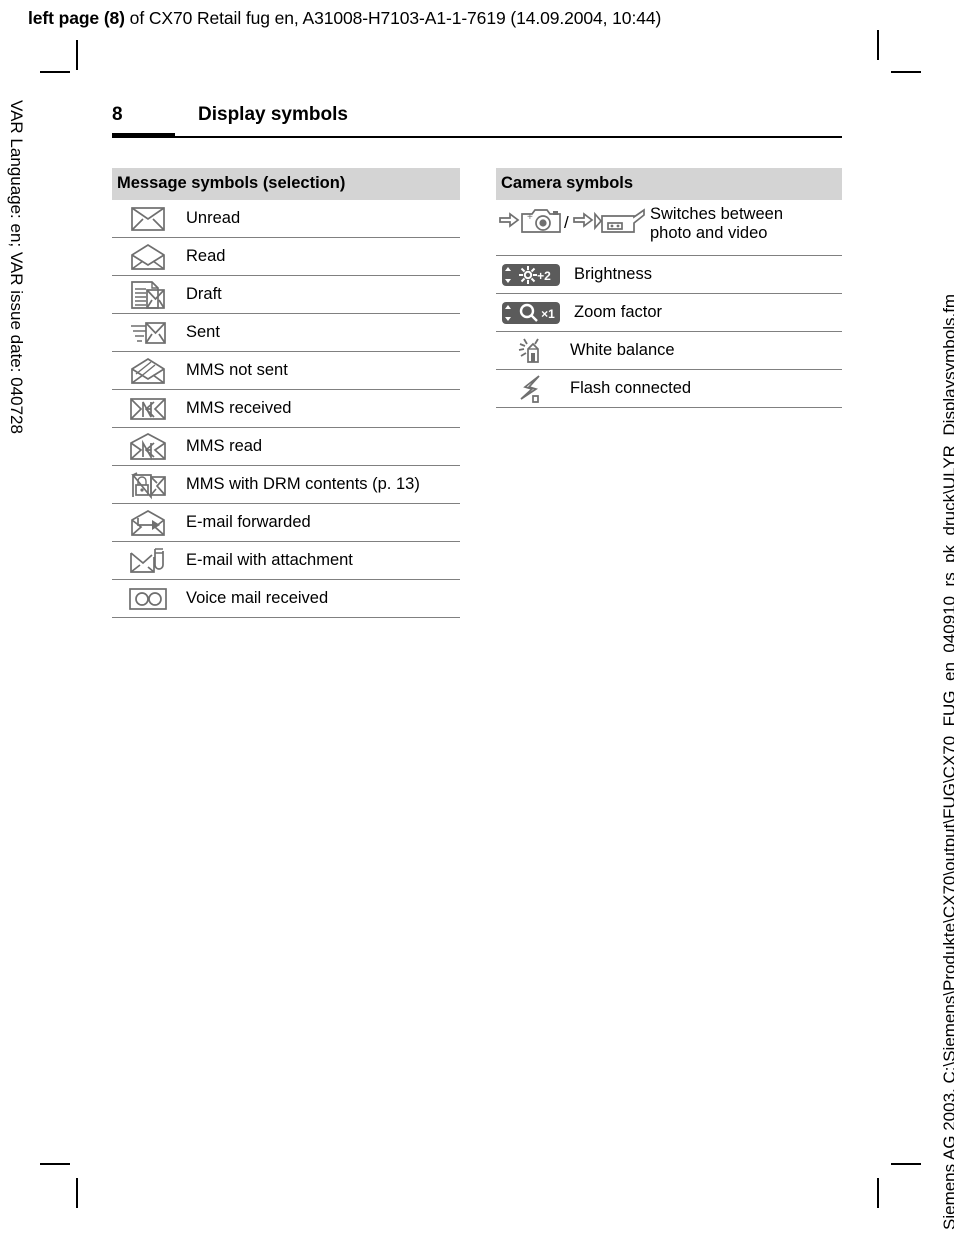 This screenshot has height=1246, width=954. I want to click on page-number: 8, so click(117, 114).